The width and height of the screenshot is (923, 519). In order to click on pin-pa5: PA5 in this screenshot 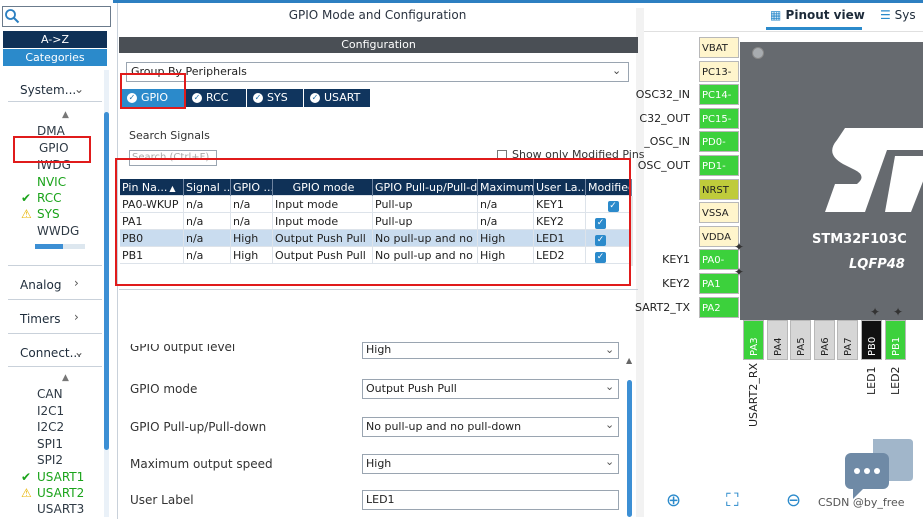, I will do `click(801, 340)`.